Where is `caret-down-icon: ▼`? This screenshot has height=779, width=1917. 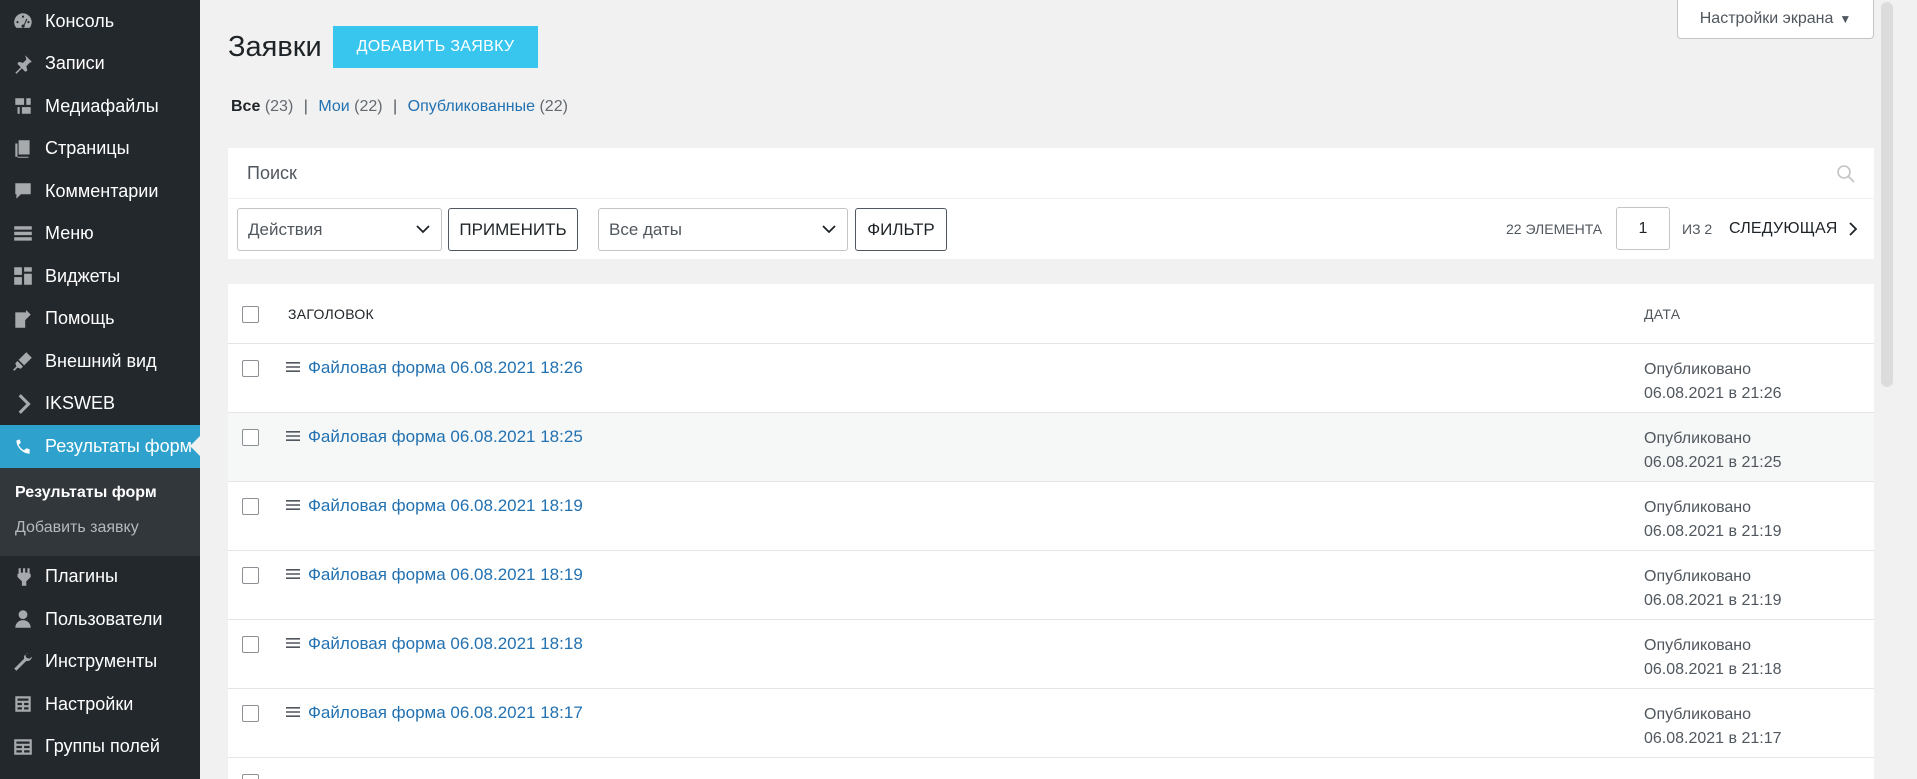
caret-down-icon: ▼ is located at coordinates (1845, 19).